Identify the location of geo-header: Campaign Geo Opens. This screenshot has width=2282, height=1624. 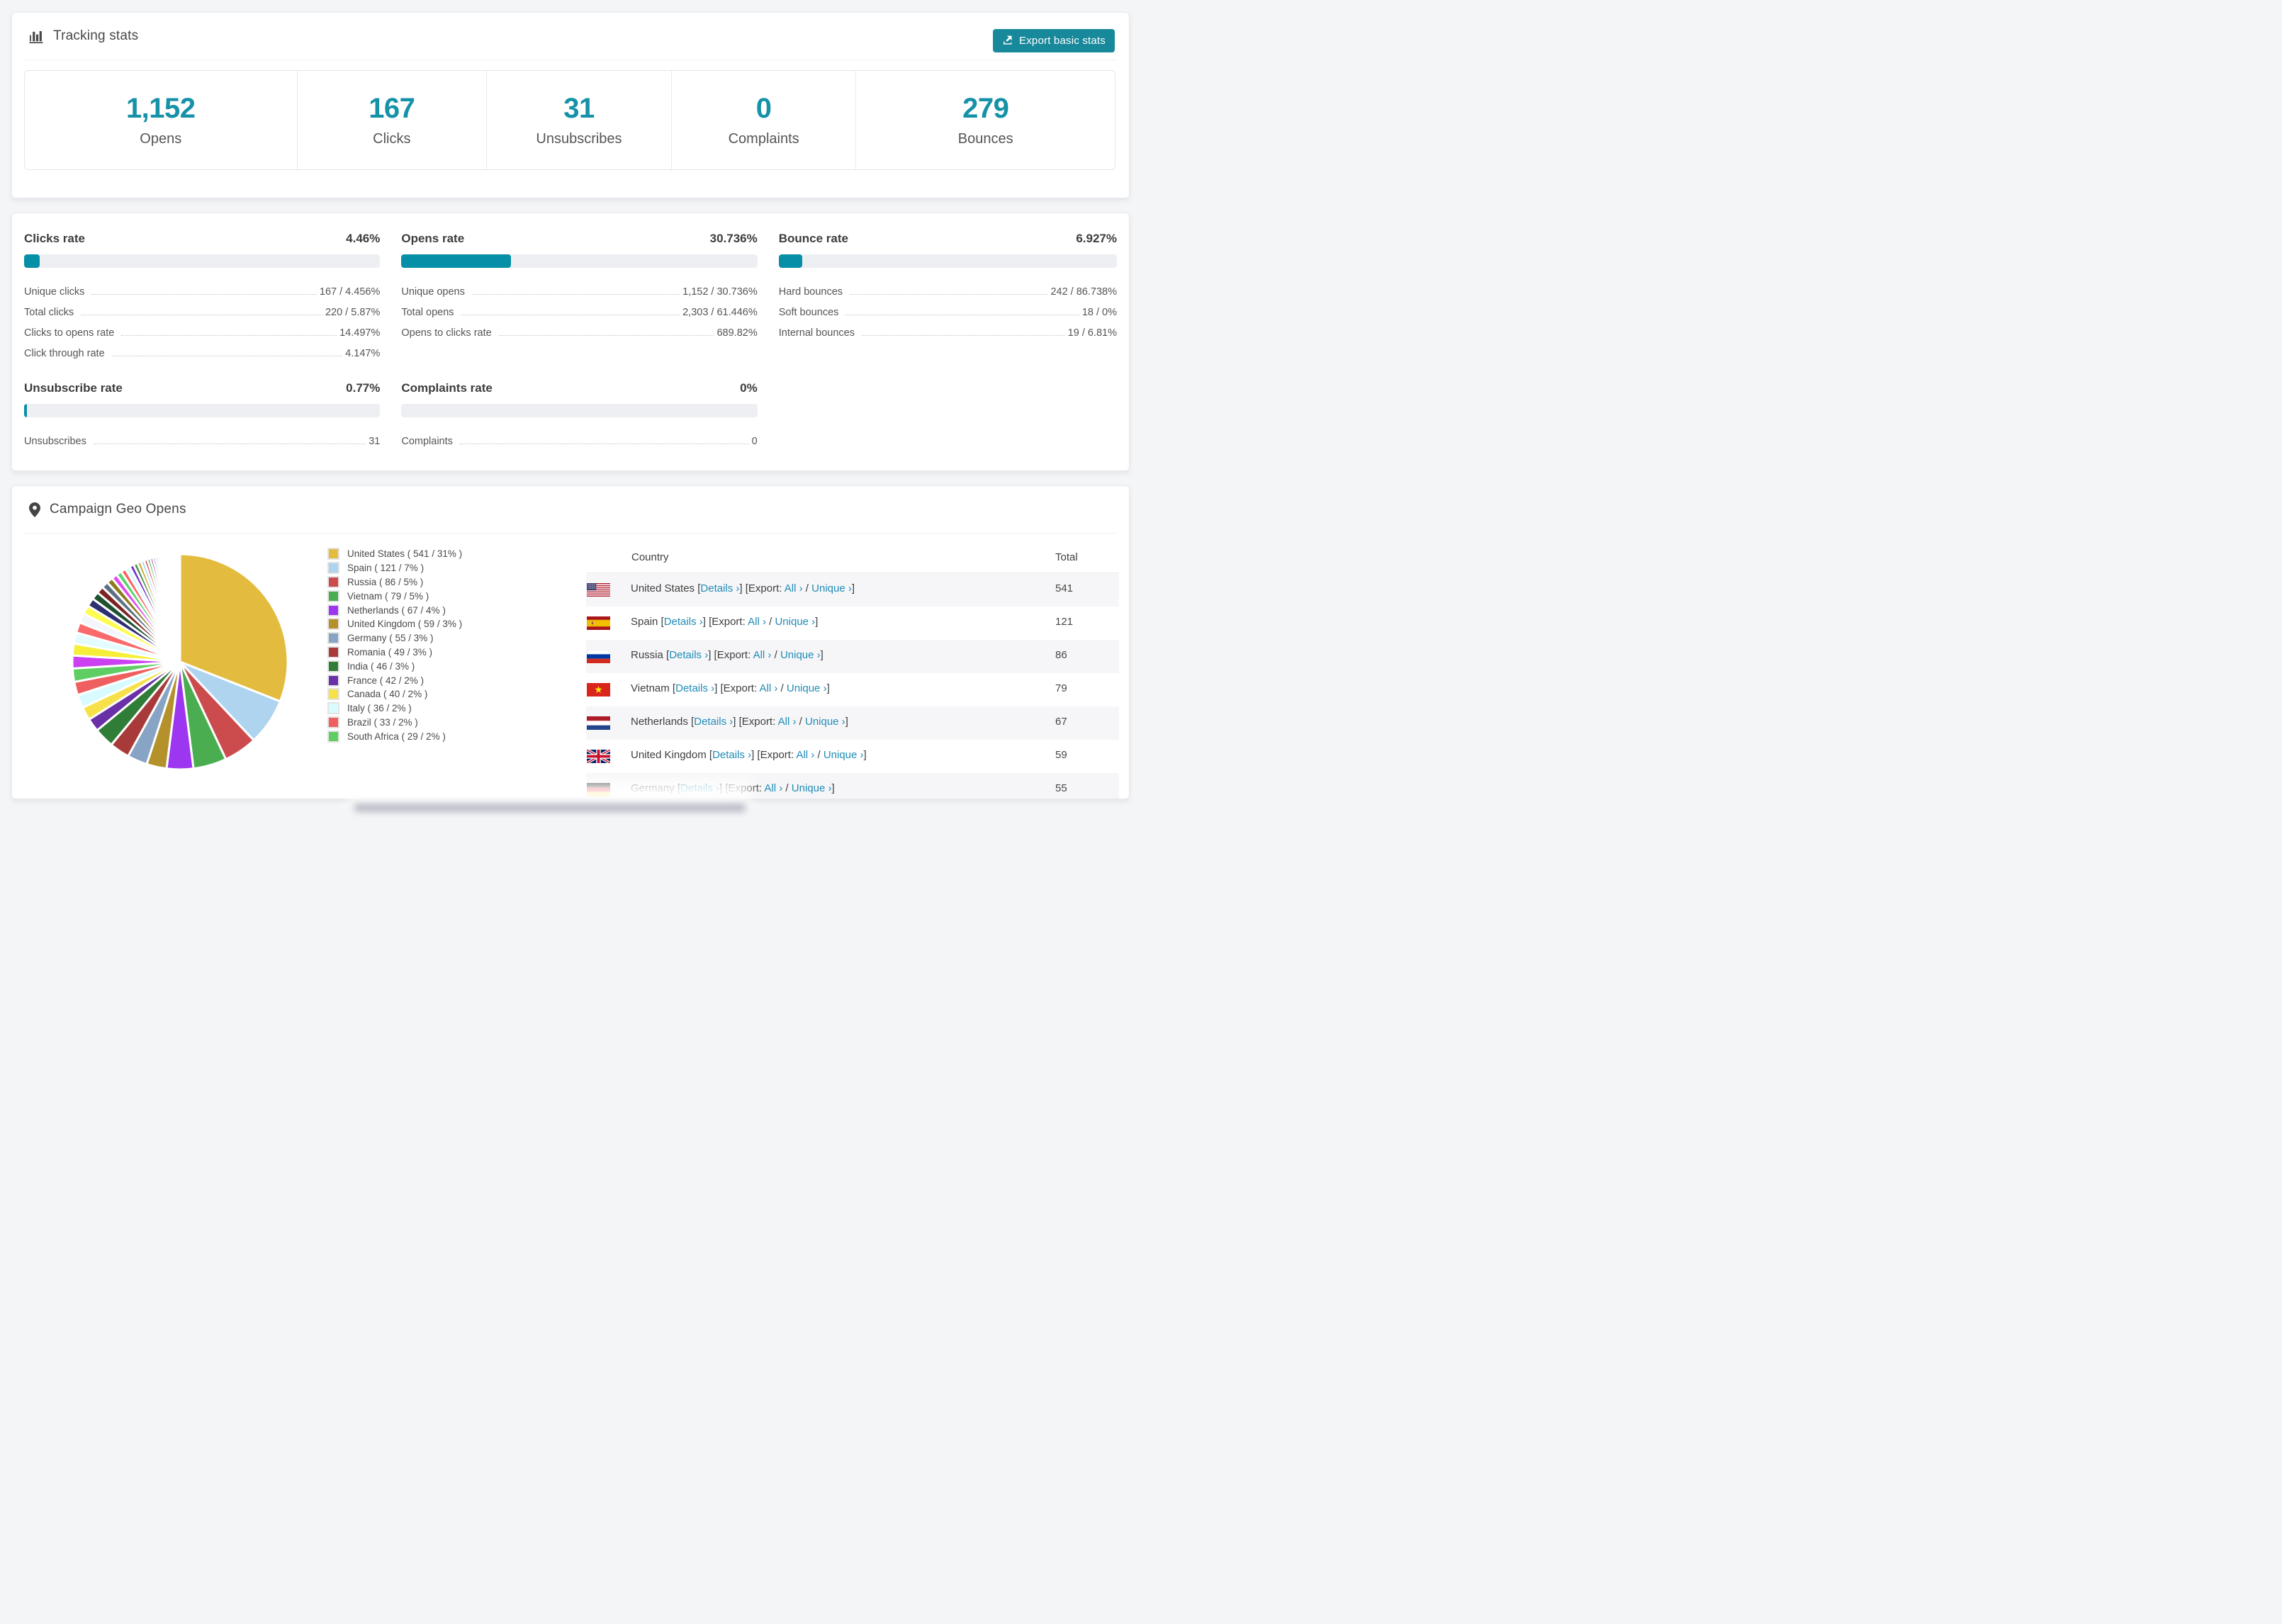
(570, 510).